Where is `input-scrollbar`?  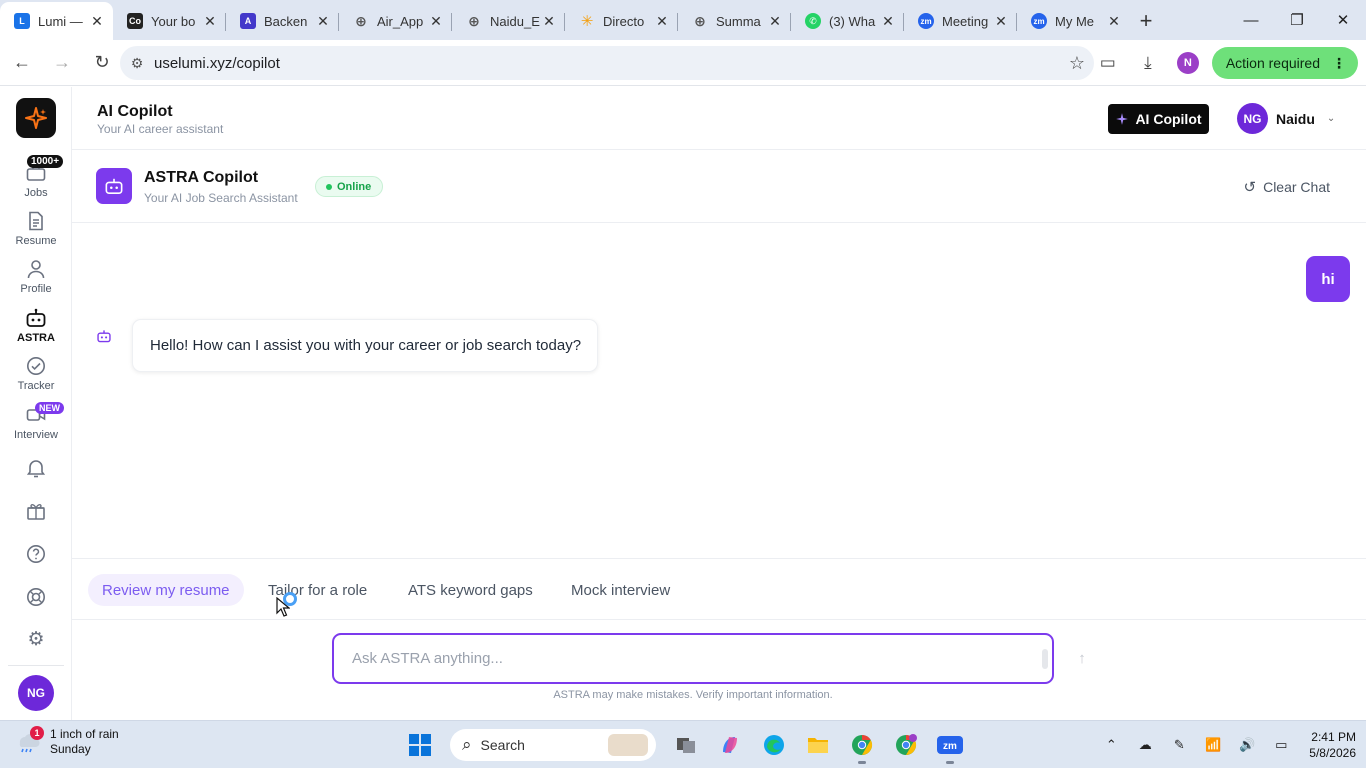
input-scrollbar is located at coordinates (1045, 659).